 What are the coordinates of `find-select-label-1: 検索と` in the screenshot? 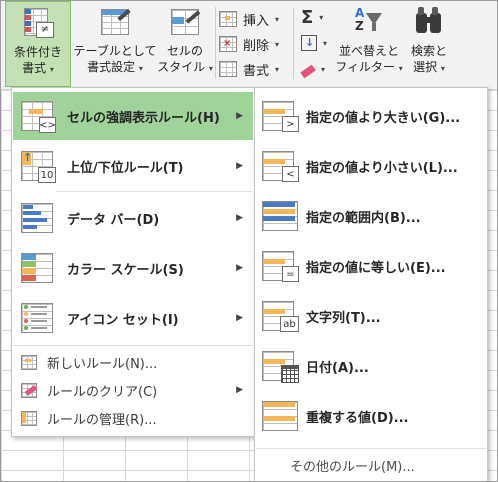 It's located at (428, 51).